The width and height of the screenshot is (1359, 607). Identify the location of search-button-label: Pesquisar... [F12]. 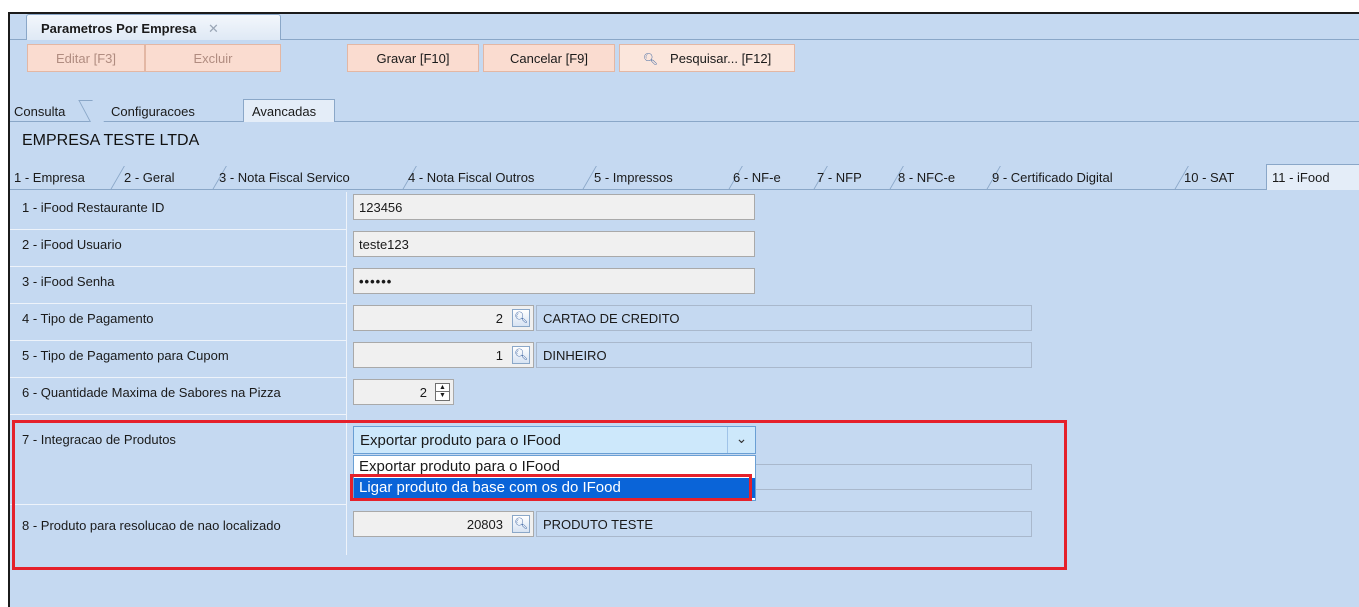
(721, 58).